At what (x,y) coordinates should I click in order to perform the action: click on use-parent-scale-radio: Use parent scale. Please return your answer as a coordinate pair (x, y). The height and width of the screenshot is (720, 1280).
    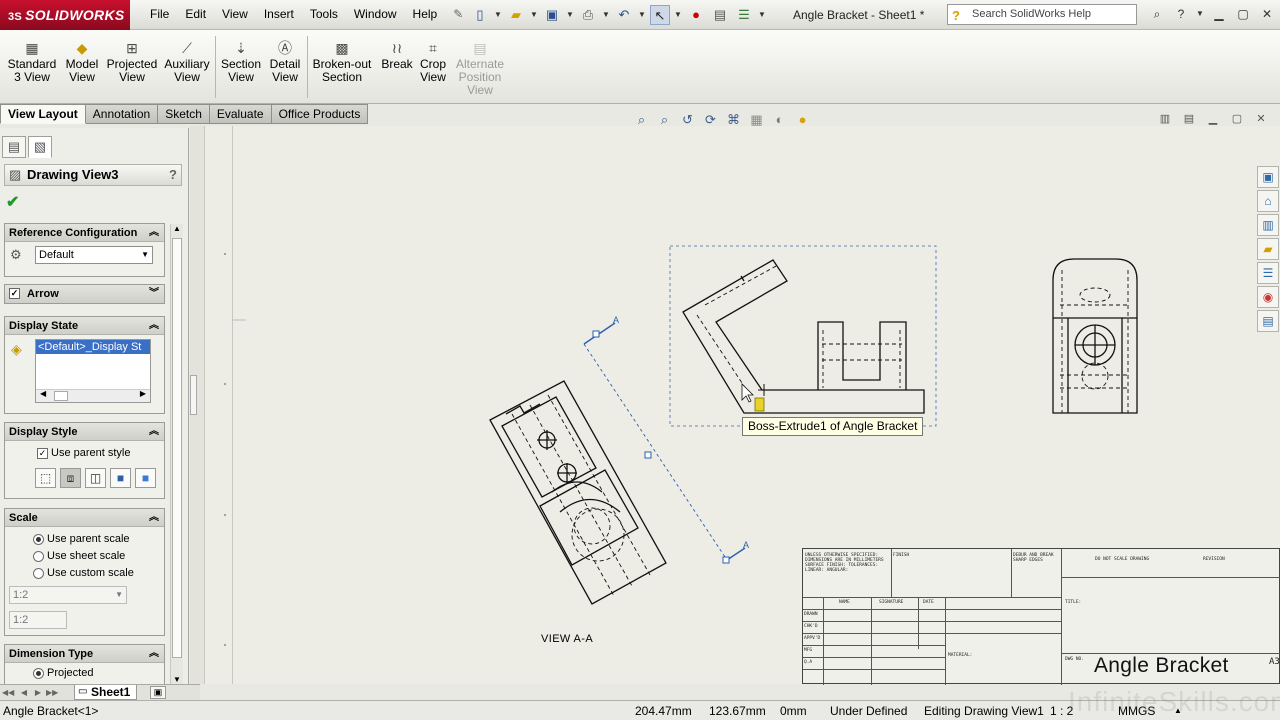
    Looking at the image, I should click on (95, 539).